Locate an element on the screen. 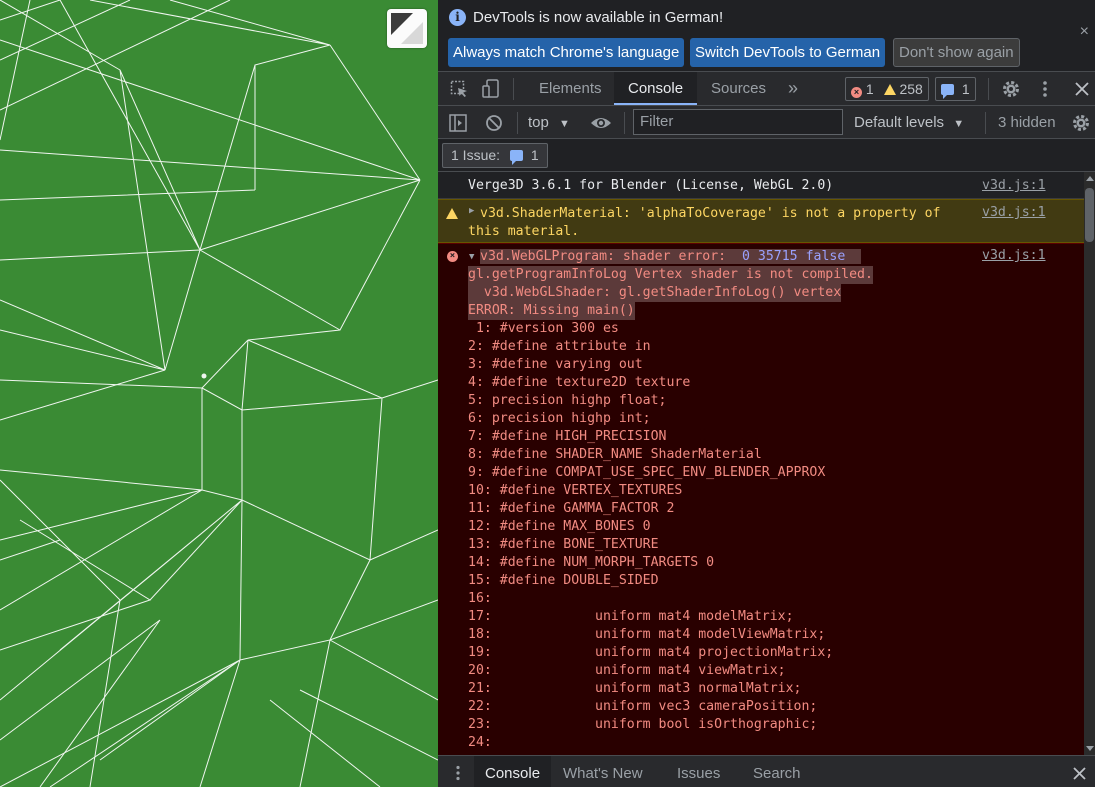 The width and height of the screenshot is (1095, 787). message-count: 1 is located at coordinates (965, 89).